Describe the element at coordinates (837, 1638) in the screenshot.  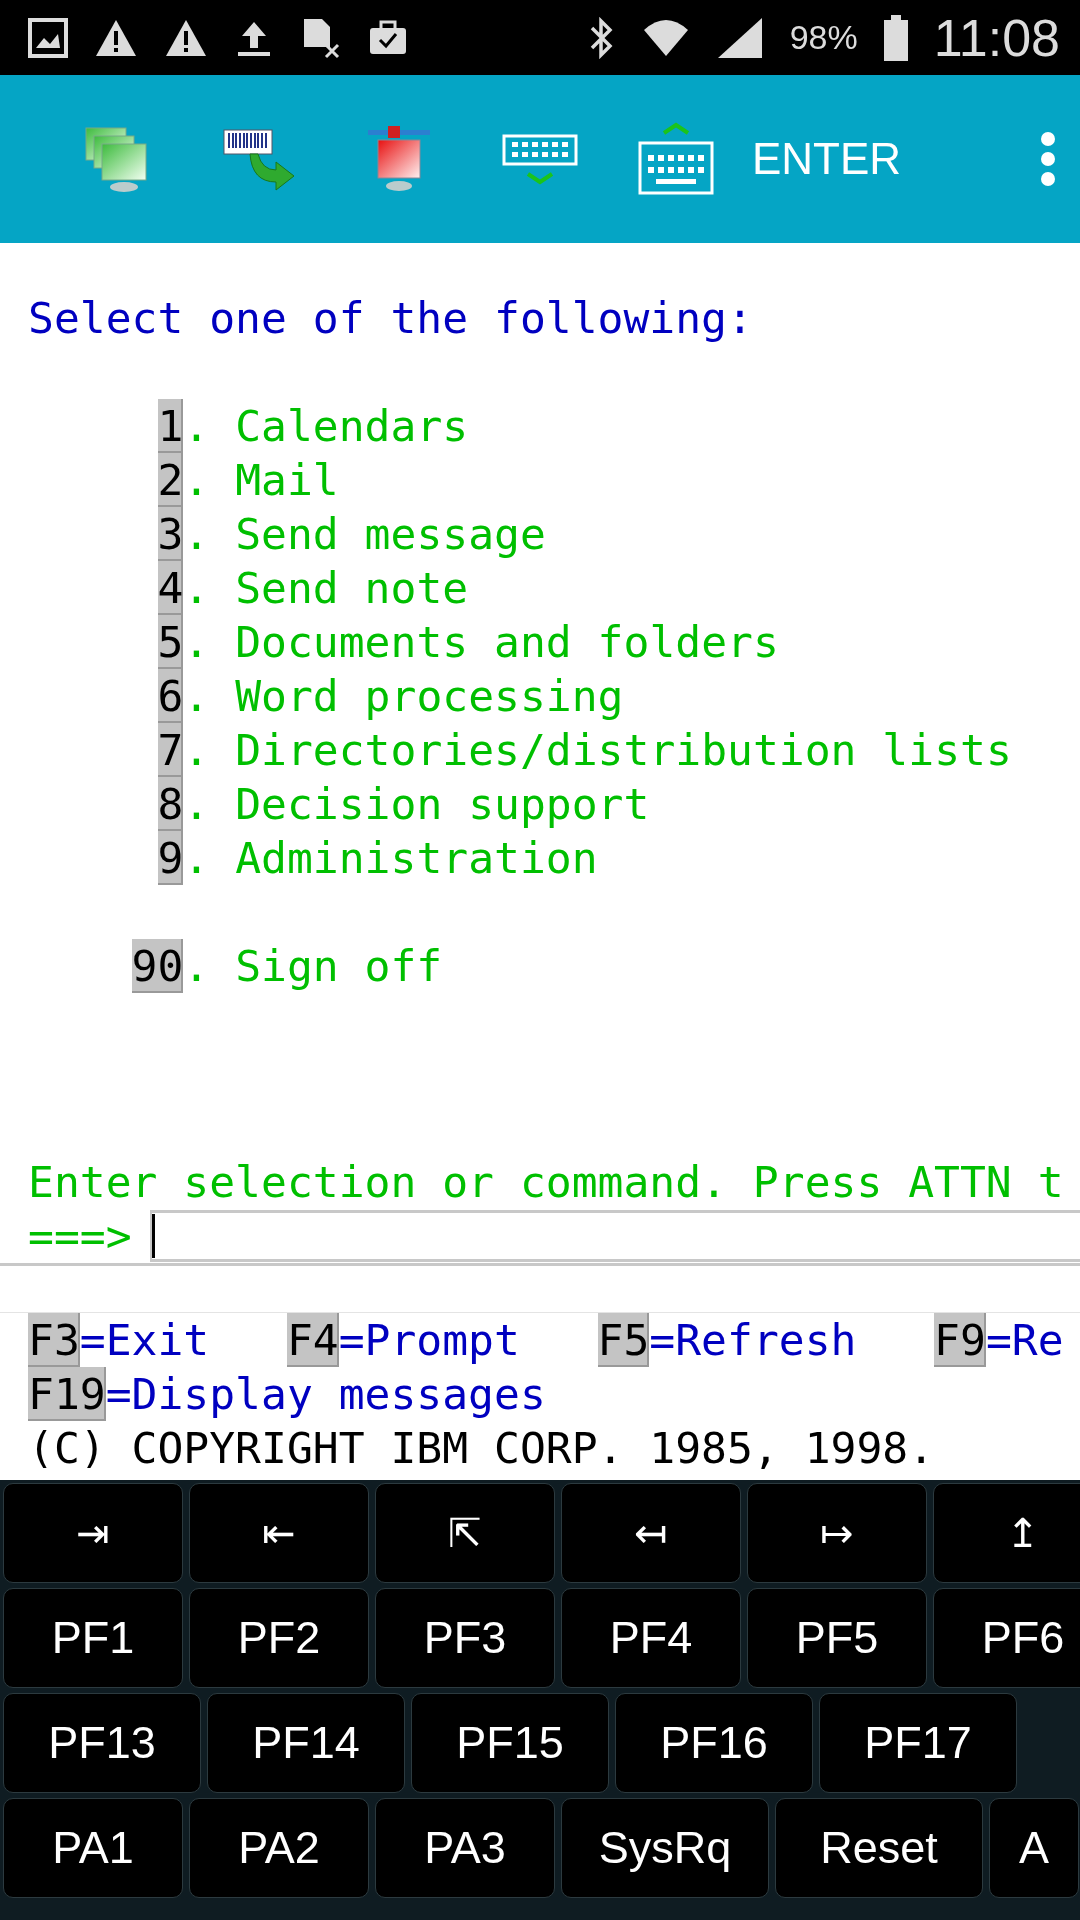
I see `keyboard-key: PF5` at that location.